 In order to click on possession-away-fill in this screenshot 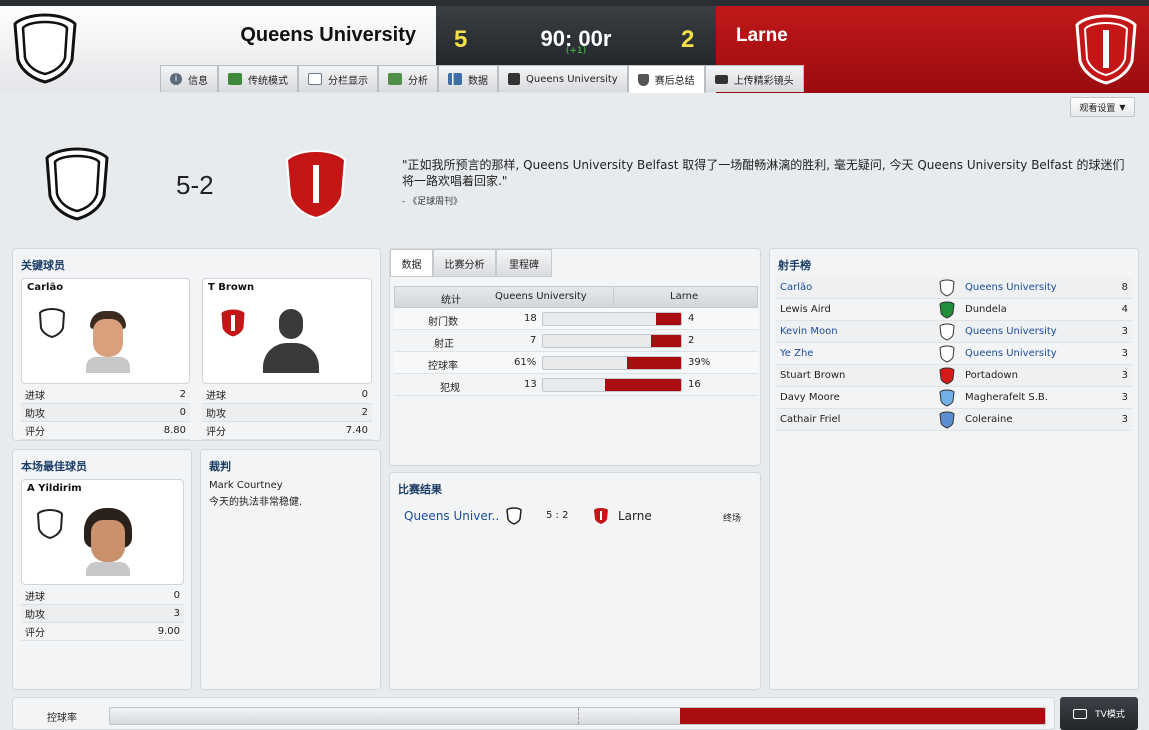, I will do `click(862, 716)`.